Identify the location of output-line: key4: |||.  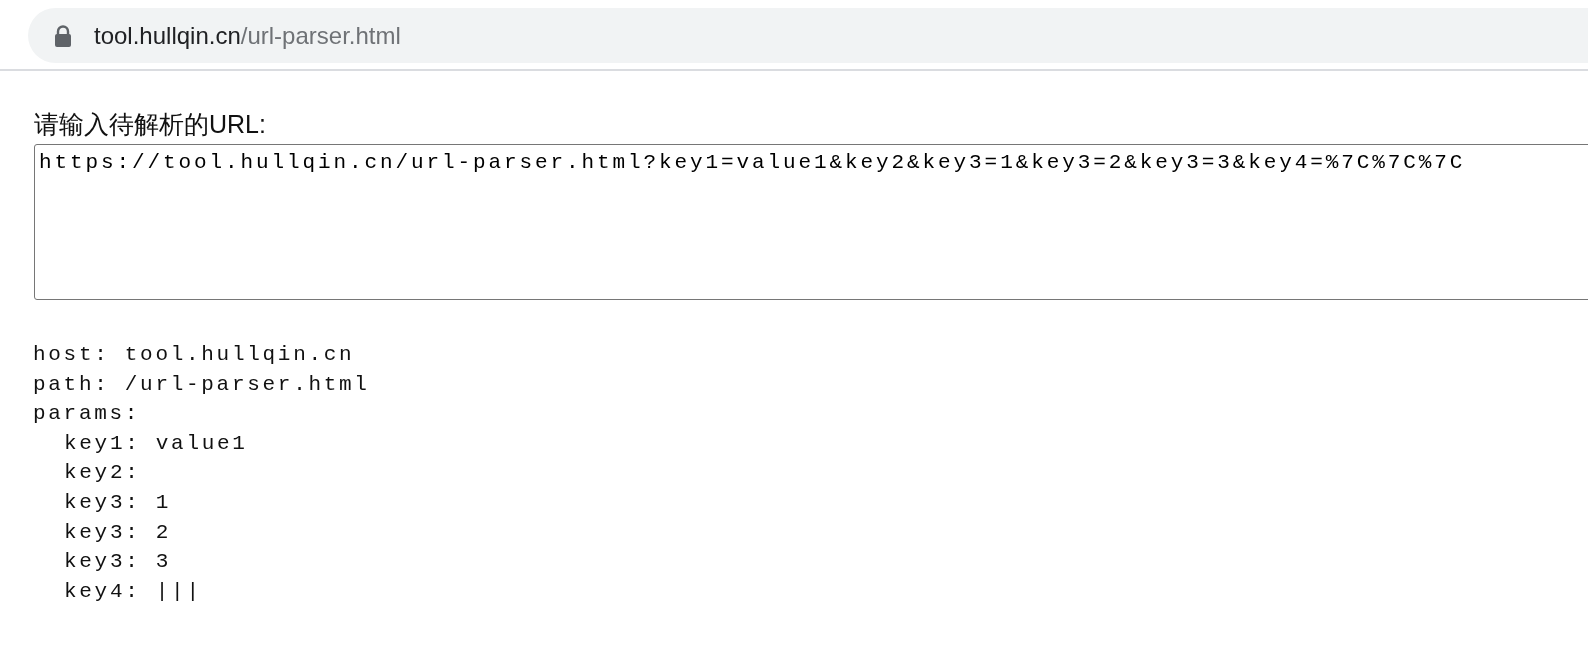
(133, 591).